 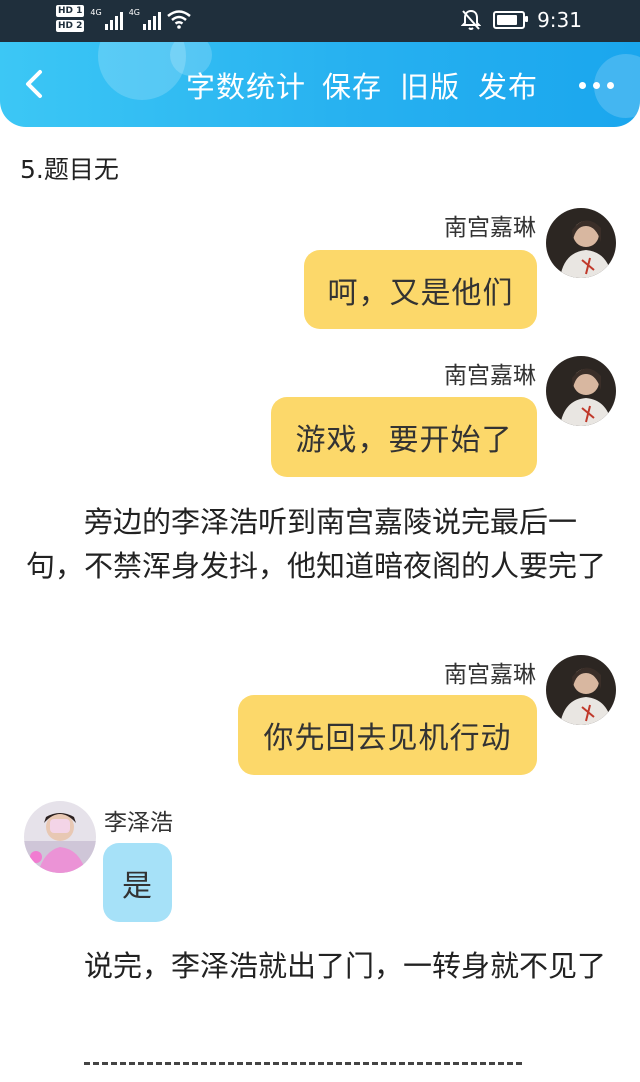 What do you see at coordinates (508, 85) in the screenshot?
I see `publish-button: 发布` at bounding box center [508, 85].